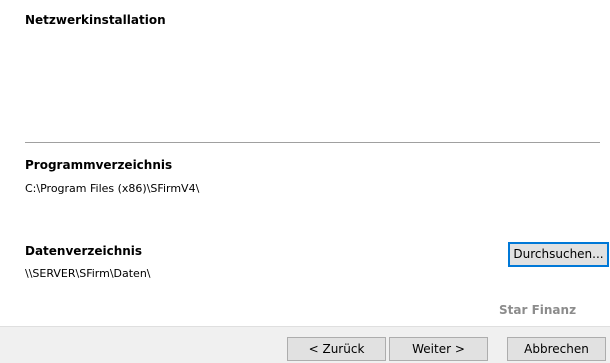  What do you see at coordinates (84, 251) in the screenshot?
I see `data-directory-heading: Datenverzeichnis` at bounding box center [84, 251].